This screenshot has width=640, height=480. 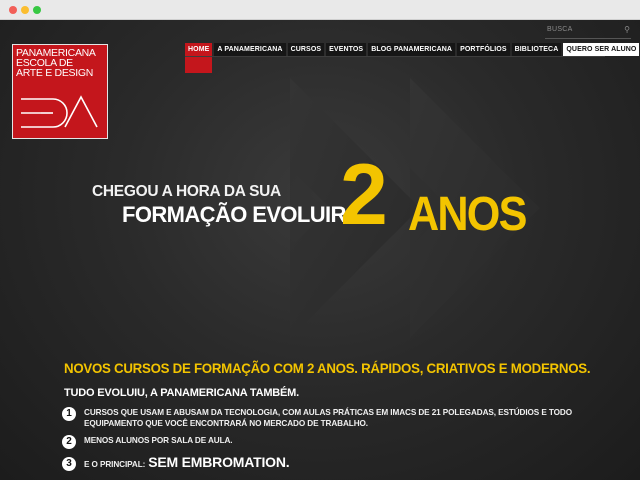 I want to click on search-icon: ⚲, so click(x=627, y=29).